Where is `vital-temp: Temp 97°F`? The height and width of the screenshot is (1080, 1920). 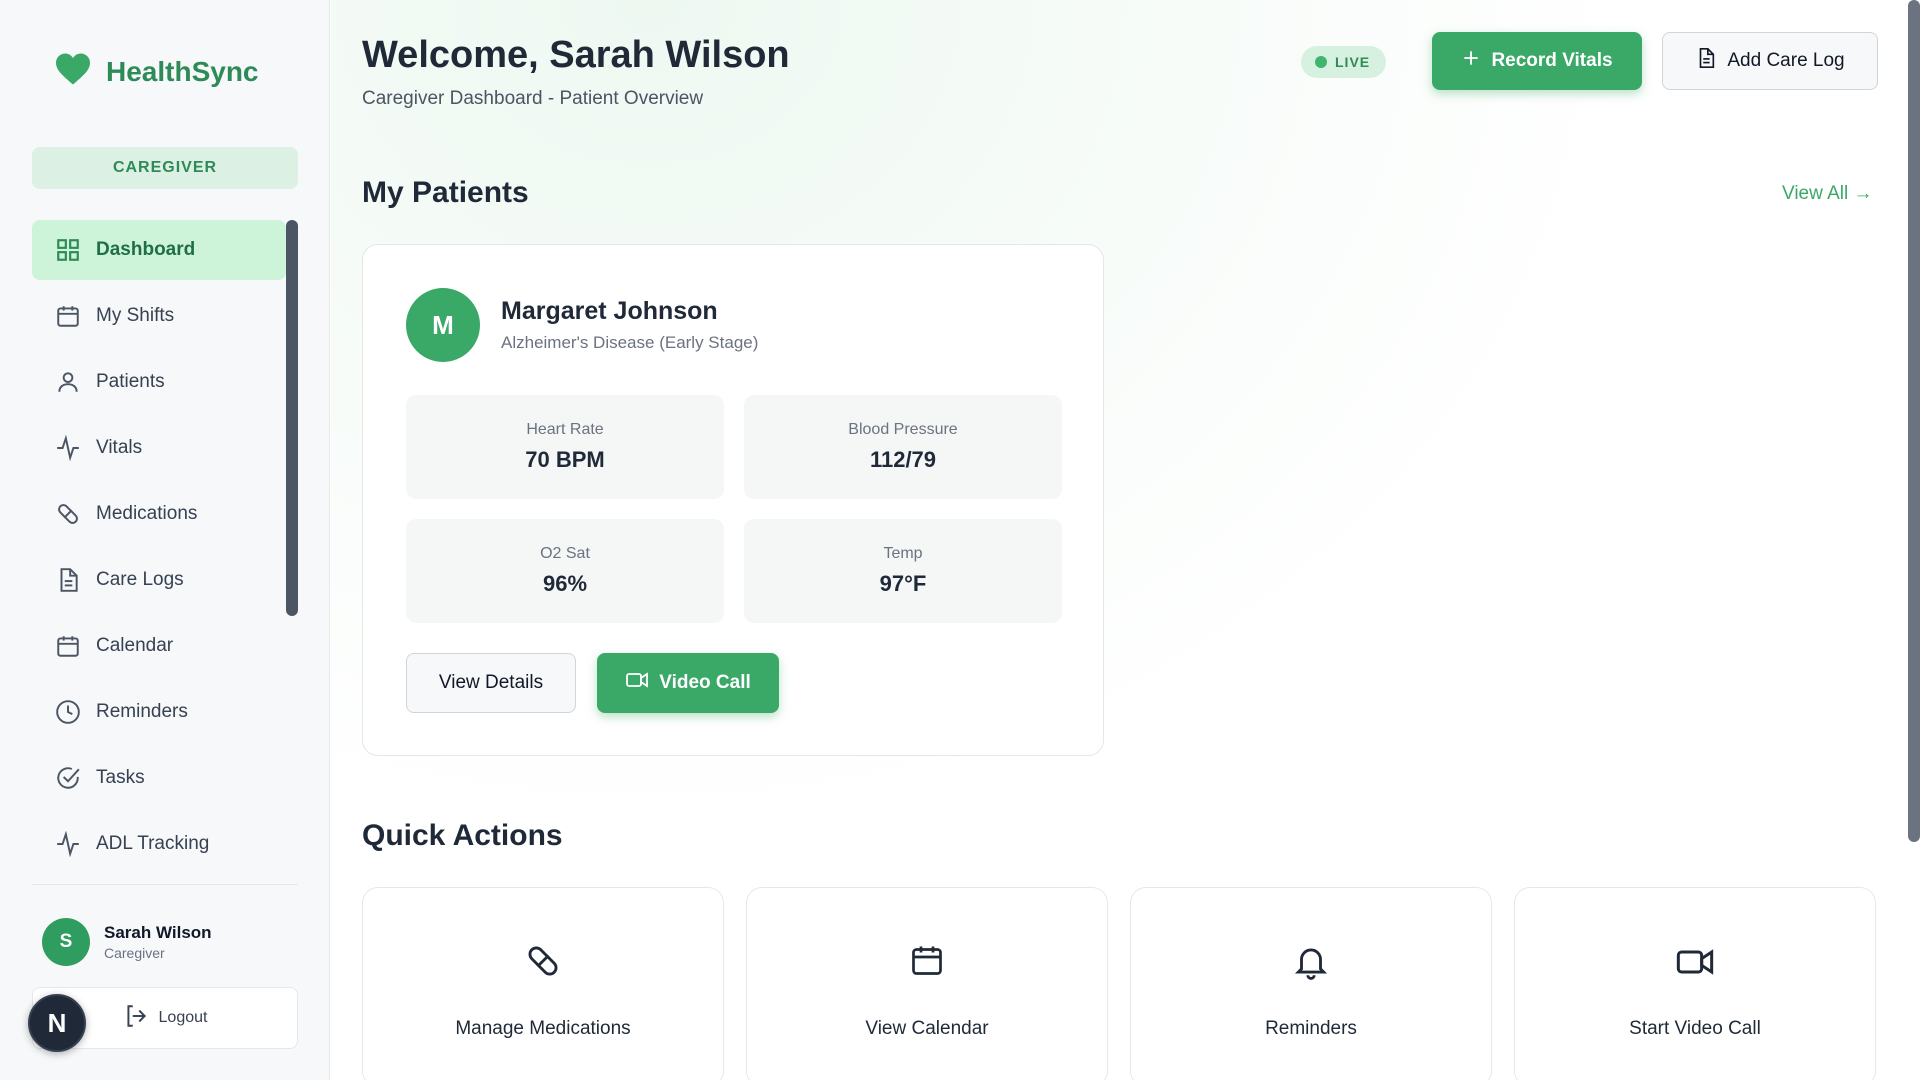
vital-temp: Temp 97°F is located at coordinates (903, 571).